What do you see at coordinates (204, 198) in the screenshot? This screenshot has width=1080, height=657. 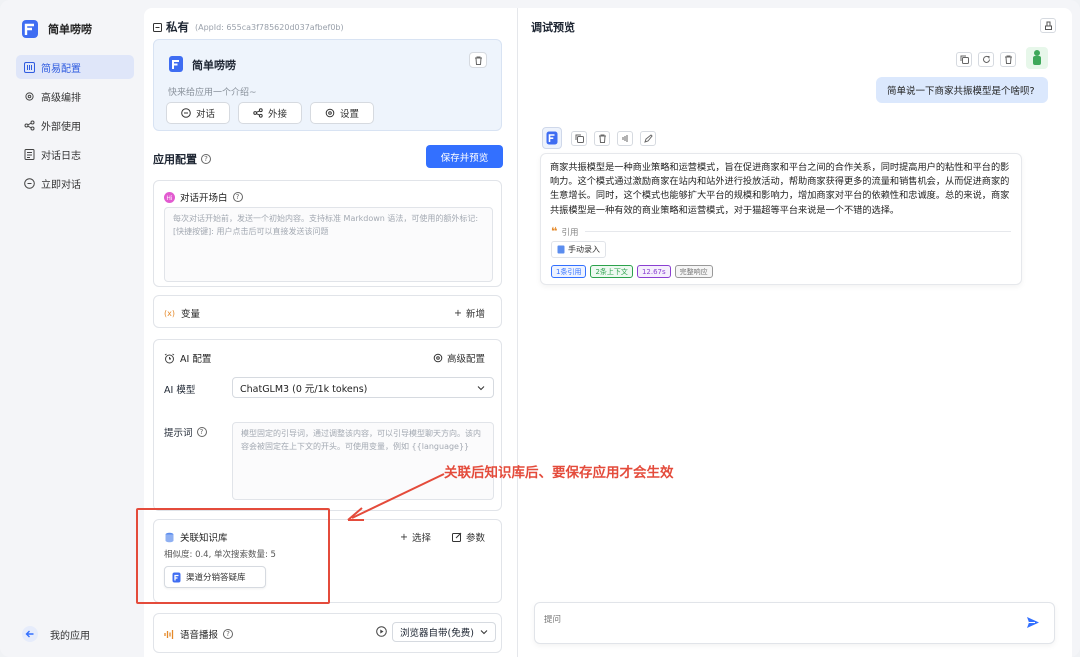 I see `opening-title-text: 对话开场白` at bounding box center [204, 198].